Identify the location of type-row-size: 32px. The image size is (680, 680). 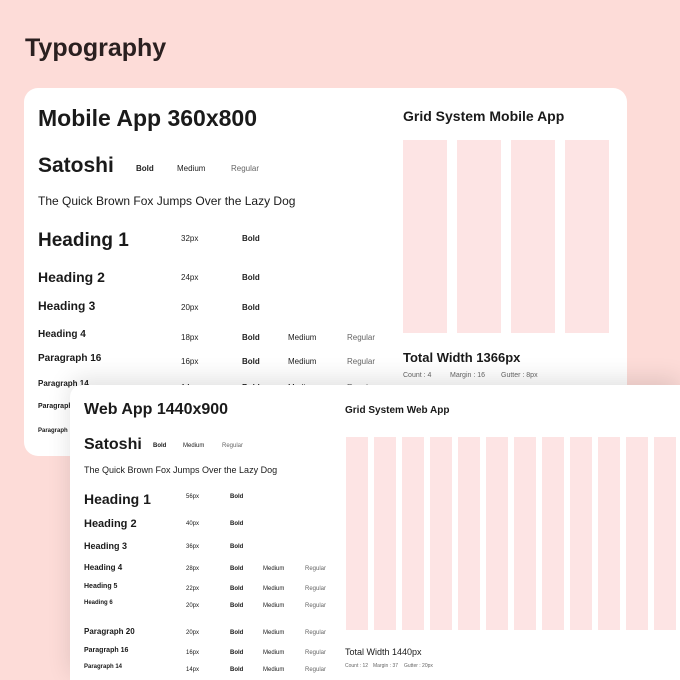
(190, 238).